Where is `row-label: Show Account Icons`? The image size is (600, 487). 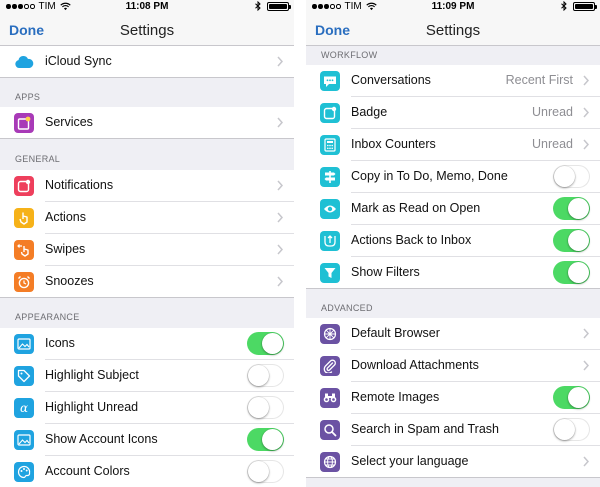
row-label: Show Account Icons is located at coordinates (101, 439).